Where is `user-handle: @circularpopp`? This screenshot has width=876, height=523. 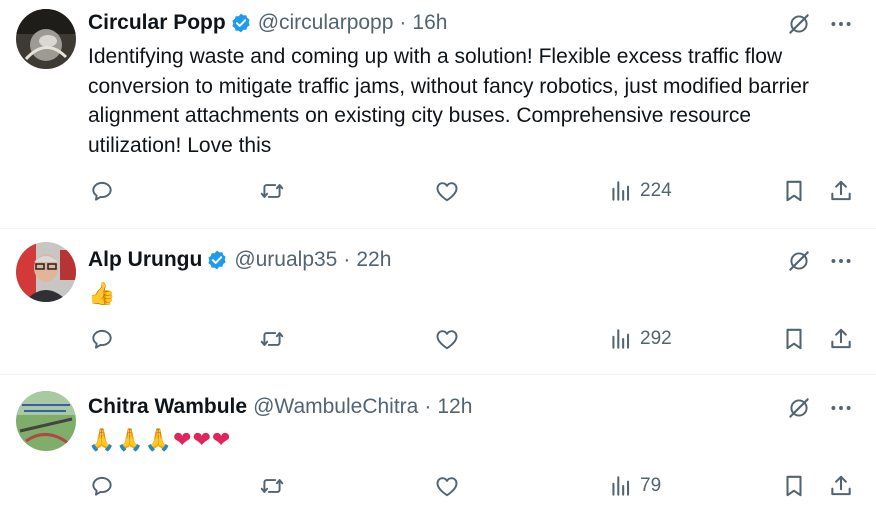
user-handle: @circularpopp is located at coordinates (326, 23).